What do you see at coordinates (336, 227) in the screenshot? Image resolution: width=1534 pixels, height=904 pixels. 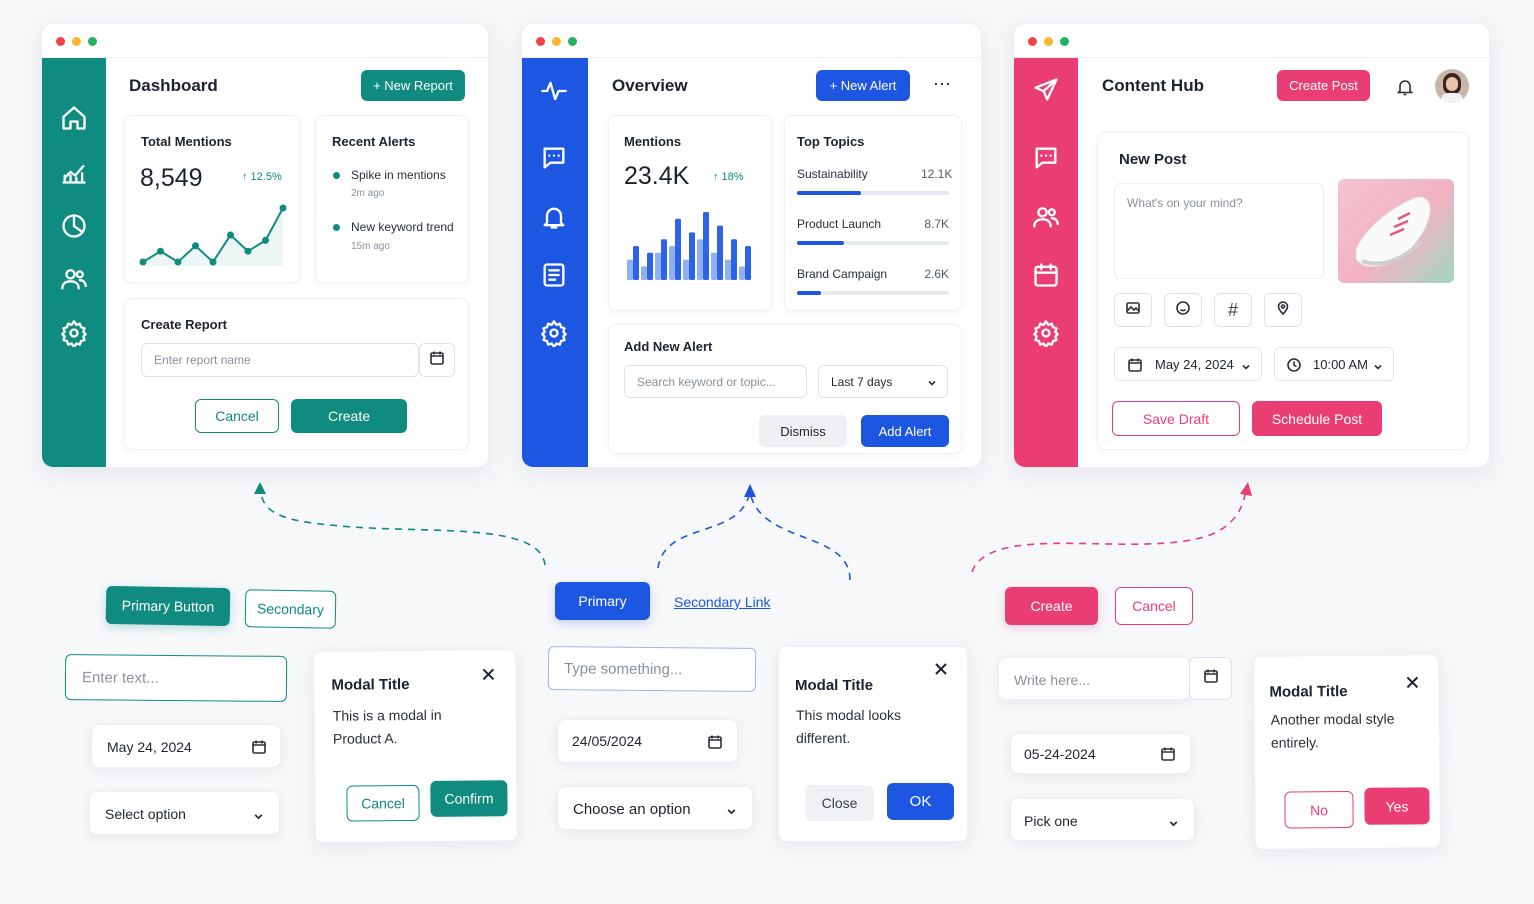 I see `status-dot` at bounding box center [336, 227].